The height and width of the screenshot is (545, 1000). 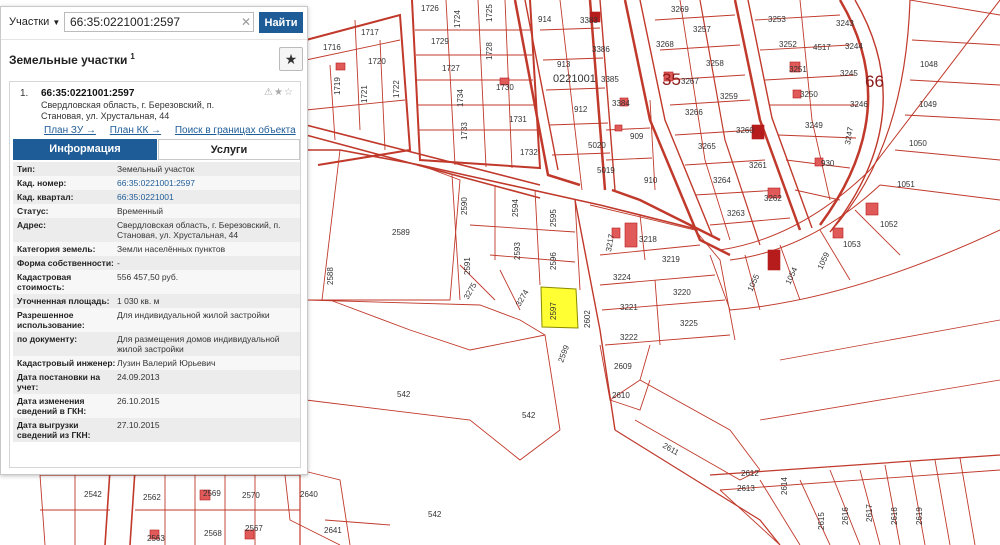 I want to click on parcel-label: 1052, so click(x=889, y=224).